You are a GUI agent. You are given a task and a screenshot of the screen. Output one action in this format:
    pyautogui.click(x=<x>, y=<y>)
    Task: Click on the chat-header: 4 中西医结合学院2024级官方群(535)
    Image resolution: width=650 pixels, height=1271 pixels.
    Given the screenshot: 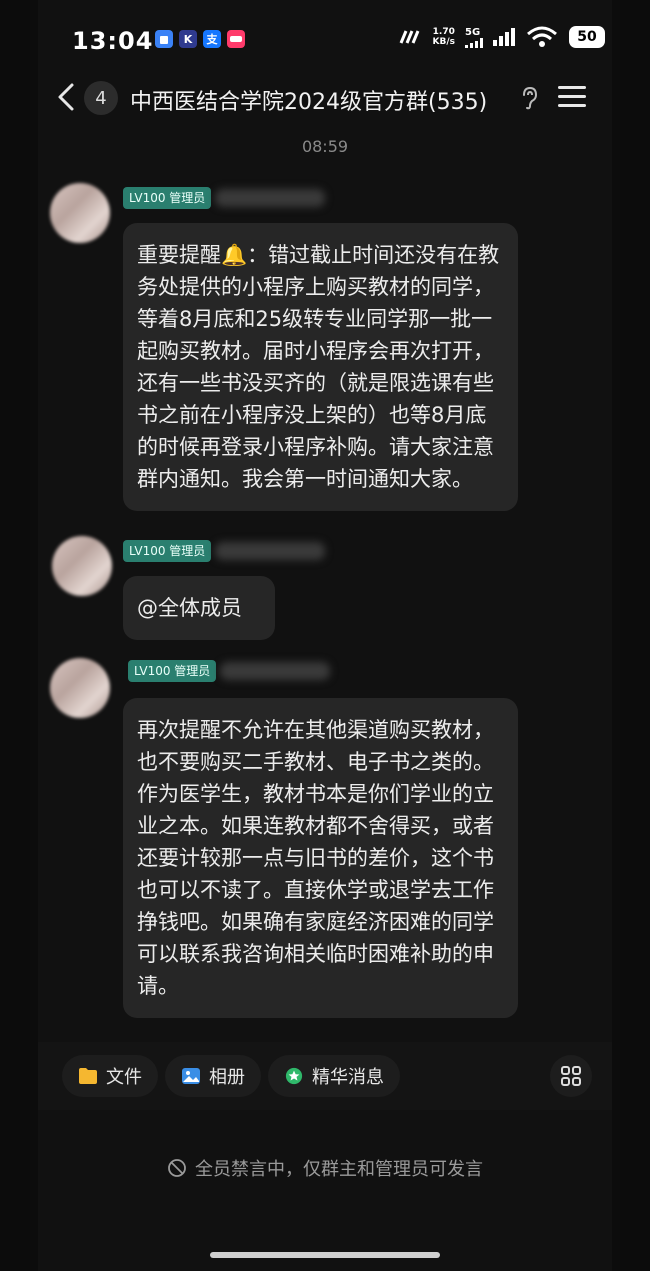 What is the action you would take?
    pyautogui.click(x=325, y=98)
    